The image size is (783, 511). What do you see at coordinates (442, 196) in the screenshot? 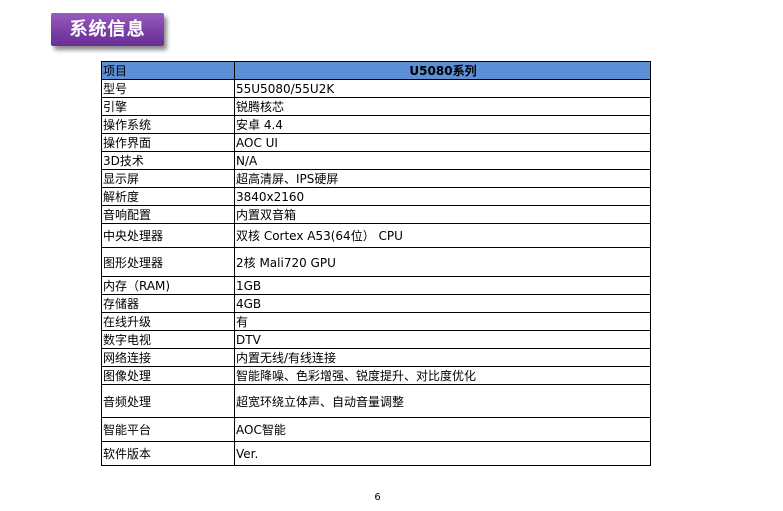
I see `row-value: 3840x2160` at bounding box center [442, 196].